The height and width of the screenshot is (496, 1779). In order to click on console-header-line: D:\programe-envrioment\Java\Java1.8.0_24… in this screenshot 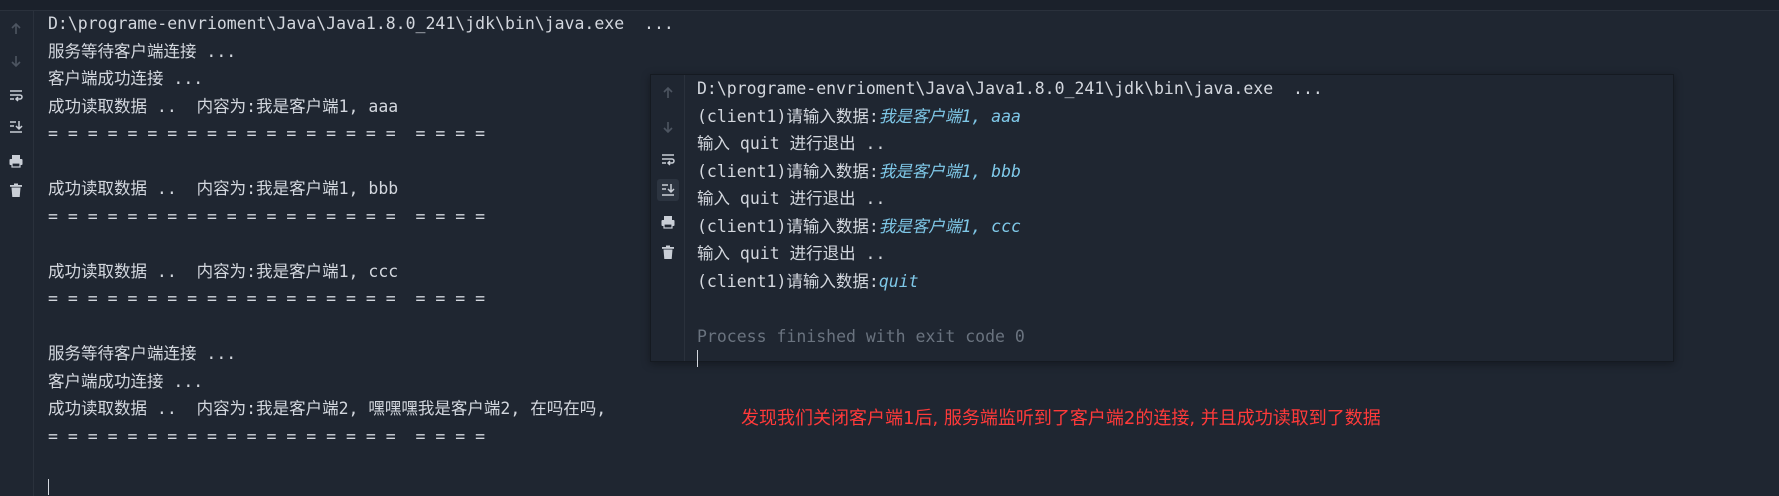, I will do `click(1010, 88)`.